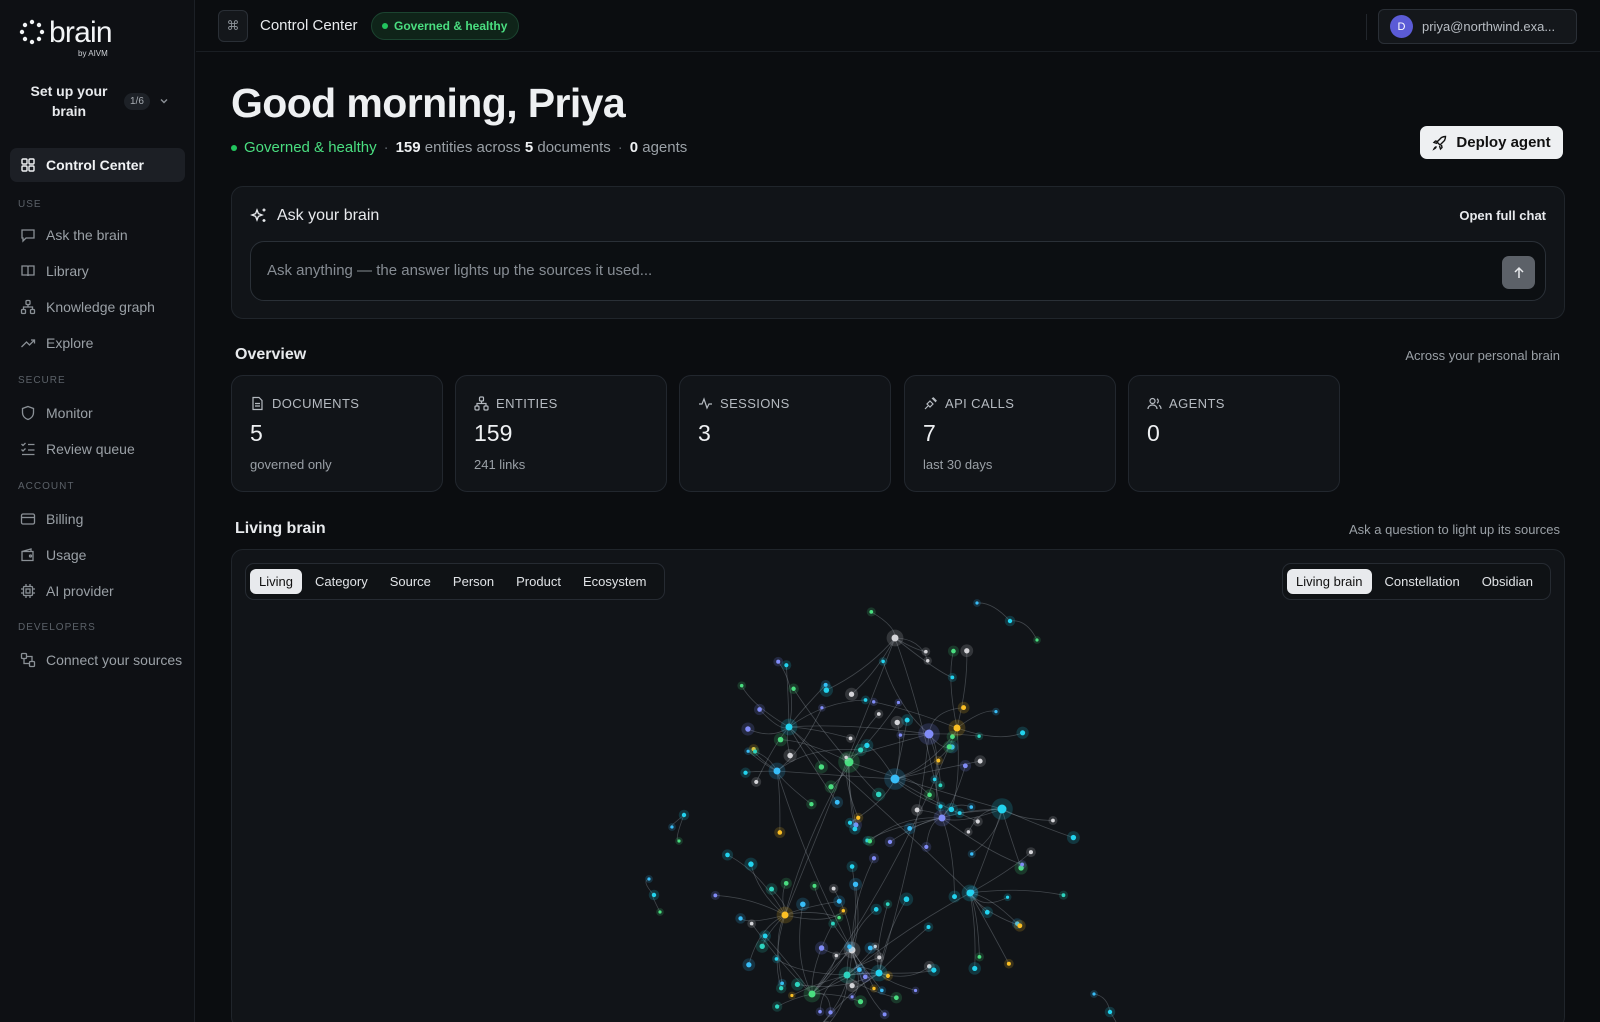 The image size is (1600, 1022). What do you see at coordinates (561, 433) in the screenshot?
I see `stat-card-entities: ENTITIES 159 241 links` at bounding box center [561, 433].